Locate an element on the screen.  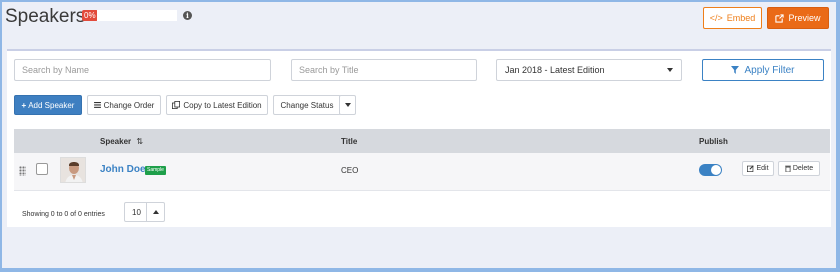
sample-badge: Sample is located at coordinates (155, 170).